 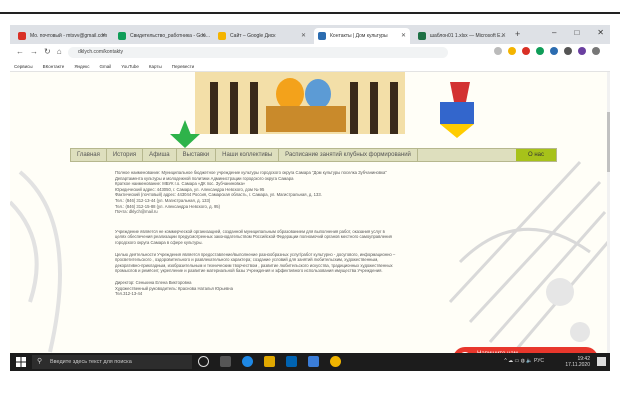 I want to click on bookmark-item: Карты, so click(x=155, y=66).